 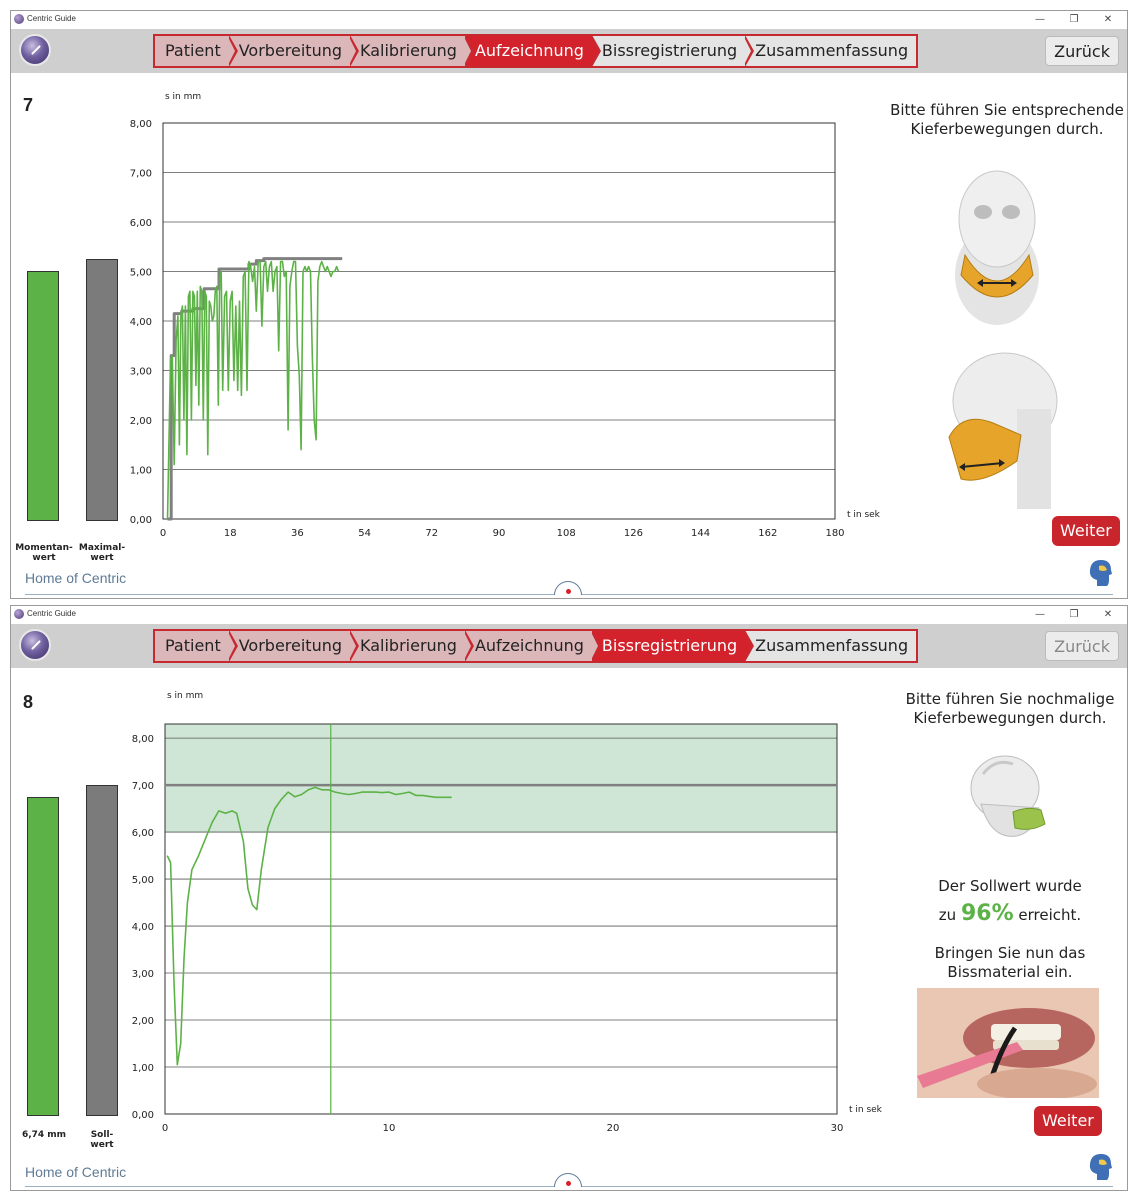 What do you see at coordinates (499, 533) in the screenshot?
I see `x-tick-label: 90` at bounding box center [499, 533].